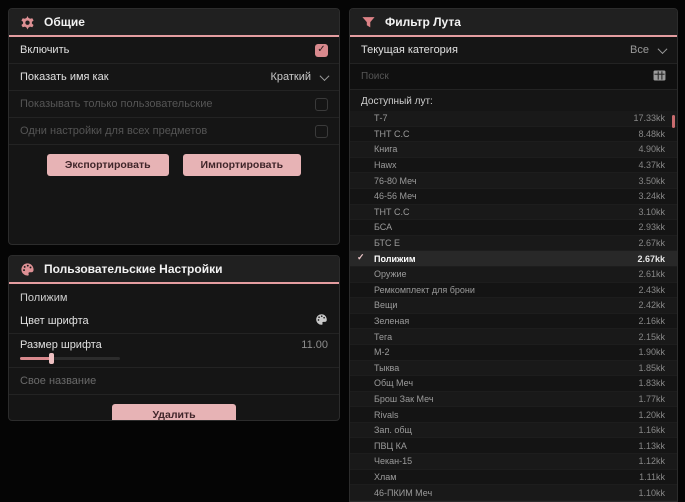  I want to click on loot-item-value: 2.67kk, so click(651, 243).